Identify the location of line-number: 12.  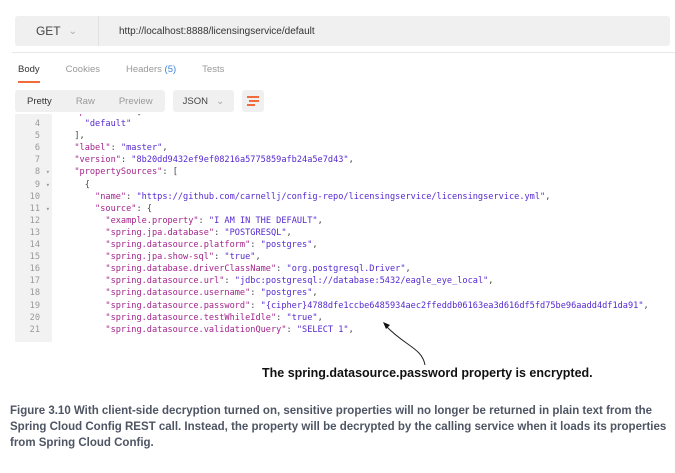
(33, 221).